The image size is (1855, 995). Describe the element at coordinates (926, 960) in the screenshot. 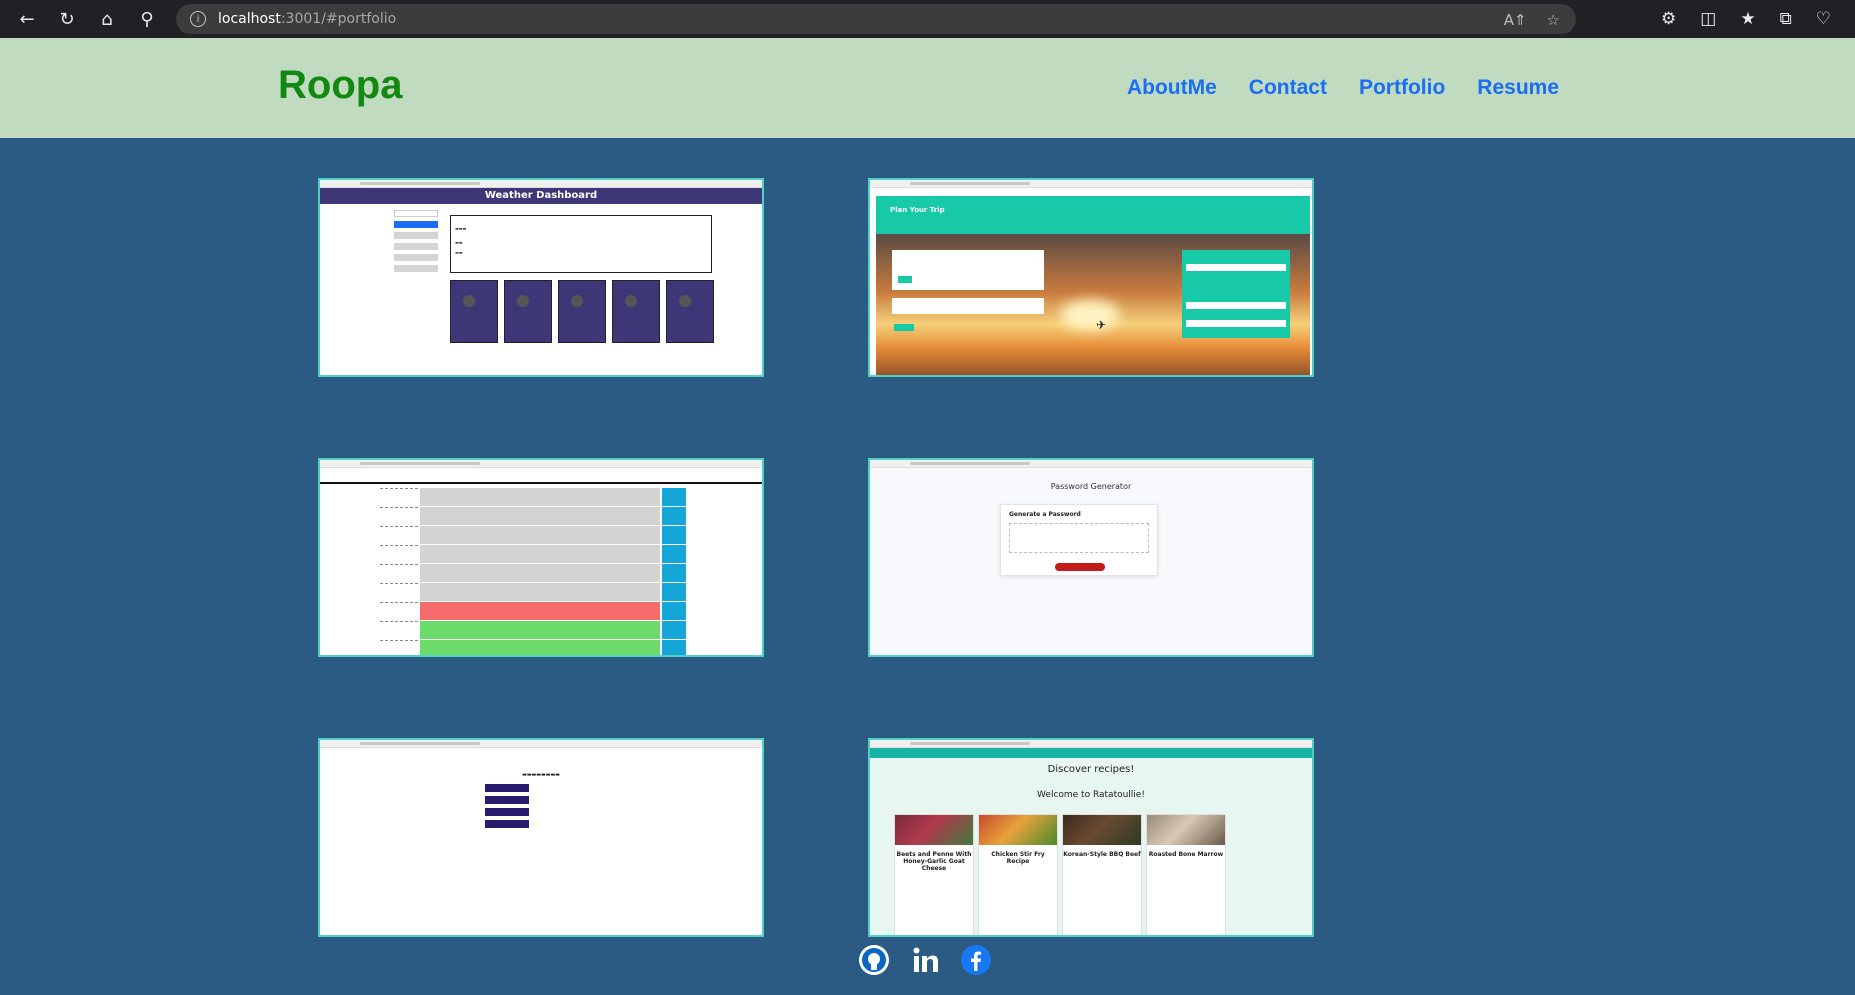

I see `linkedin-icon` at that location.